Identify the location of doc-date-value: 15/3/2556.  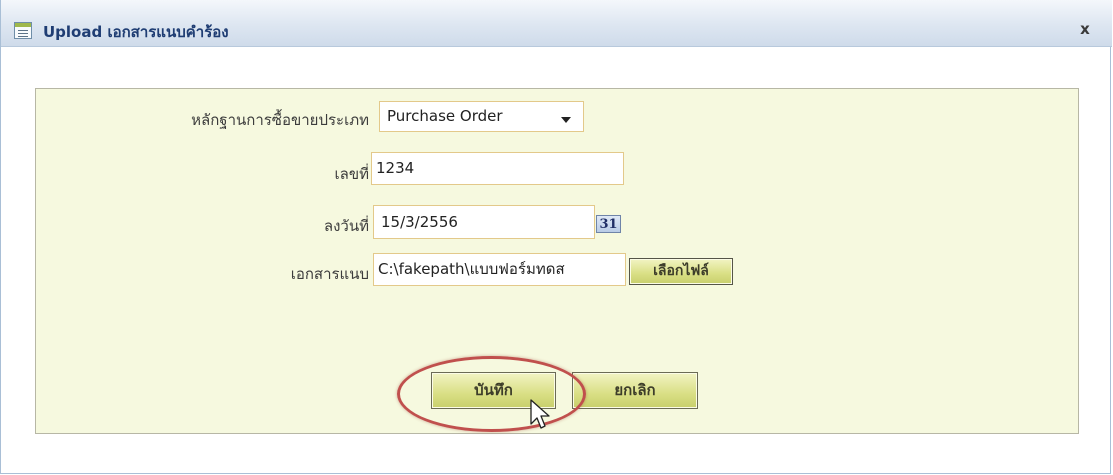
(419, 222).